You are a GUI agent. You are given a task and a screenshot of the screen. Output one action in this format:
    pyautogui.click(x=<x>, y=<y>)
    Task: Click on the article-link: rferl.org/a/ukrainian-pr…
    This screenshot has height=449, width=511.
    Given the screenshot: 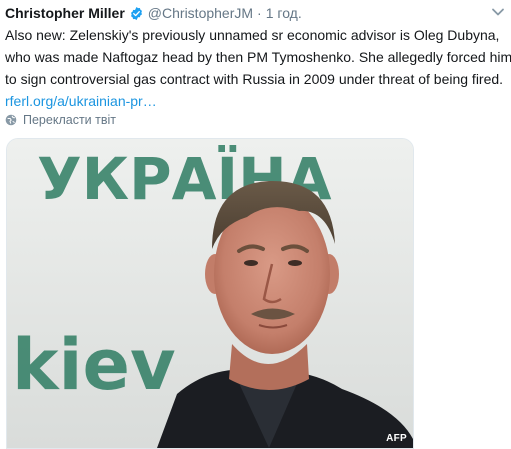 What is the action you would take?
    pyautogui.click(x=81, y=101)
    